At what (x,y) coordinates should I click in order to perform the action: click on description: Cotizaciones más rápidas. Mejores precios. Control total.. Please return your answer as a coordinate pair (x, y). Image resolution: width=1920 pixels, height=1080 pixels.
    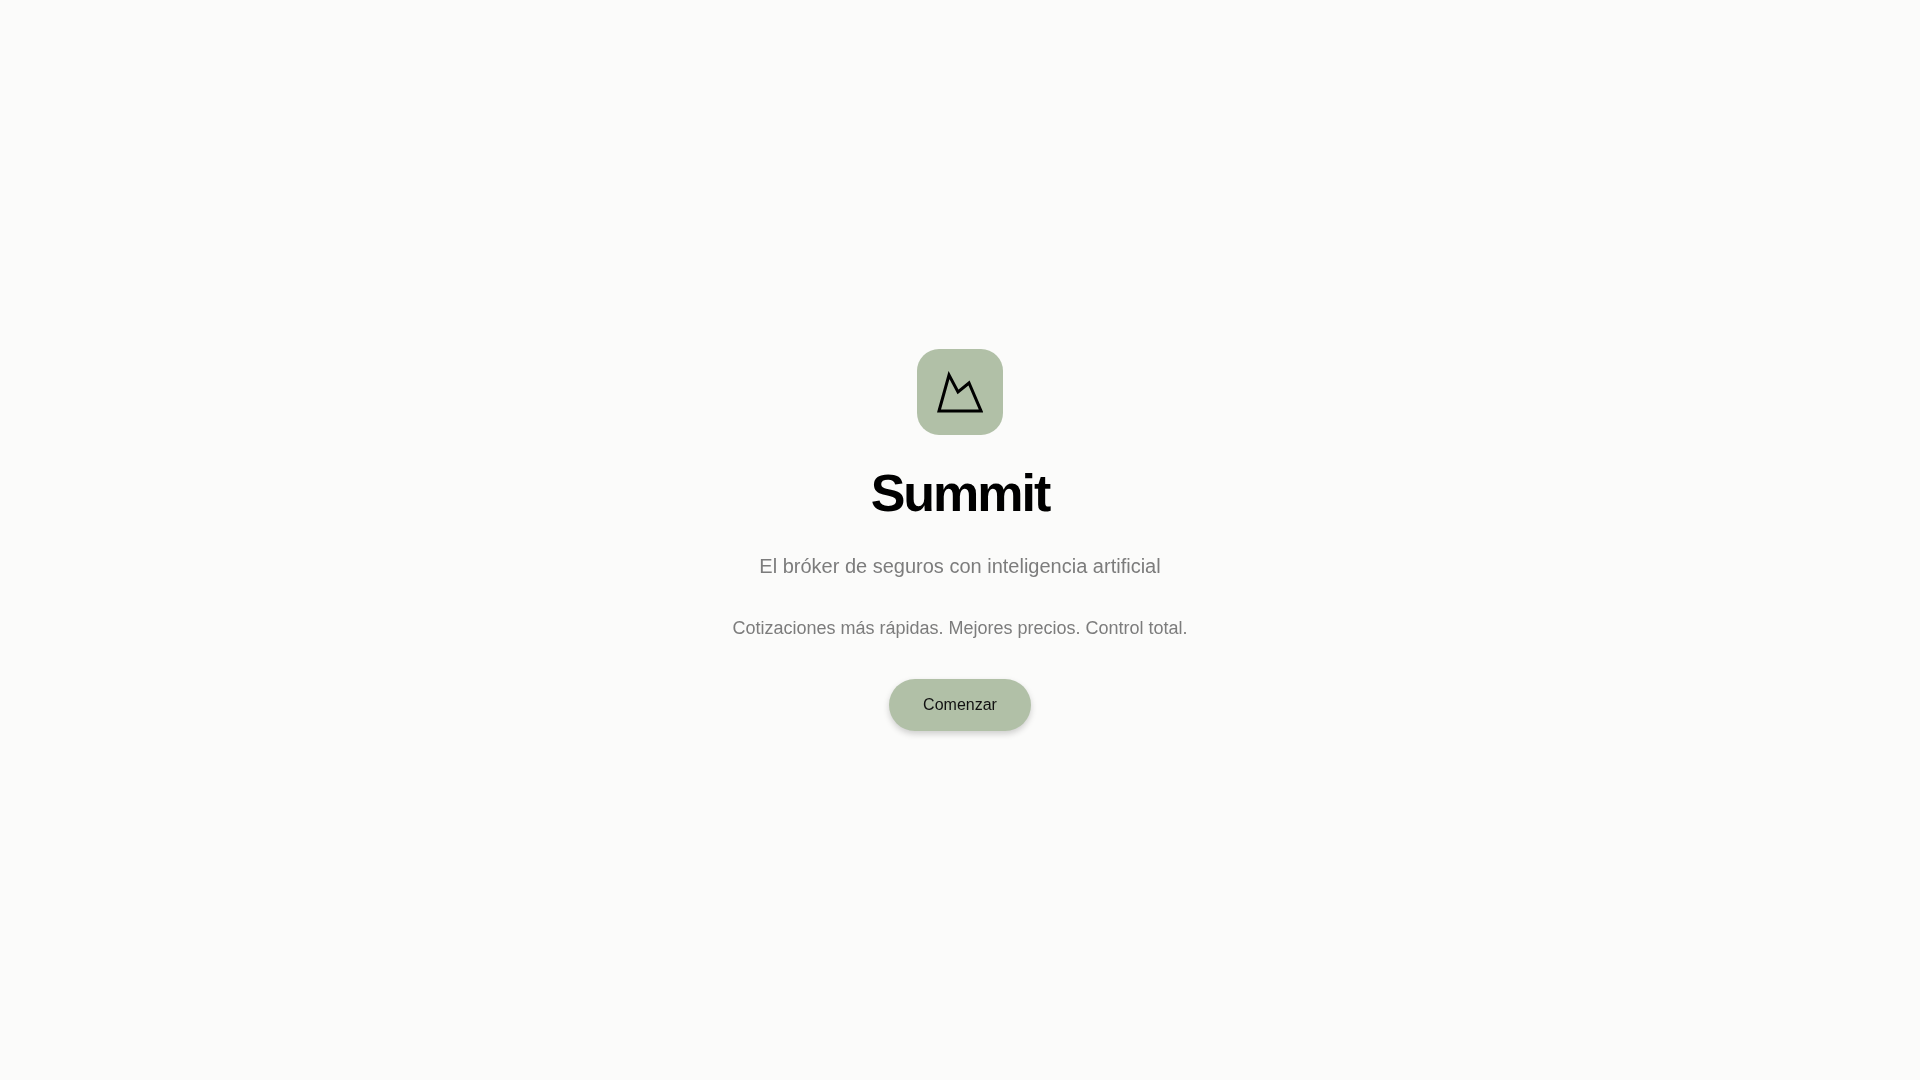
    Looking at the image, I should click on (960, 628).